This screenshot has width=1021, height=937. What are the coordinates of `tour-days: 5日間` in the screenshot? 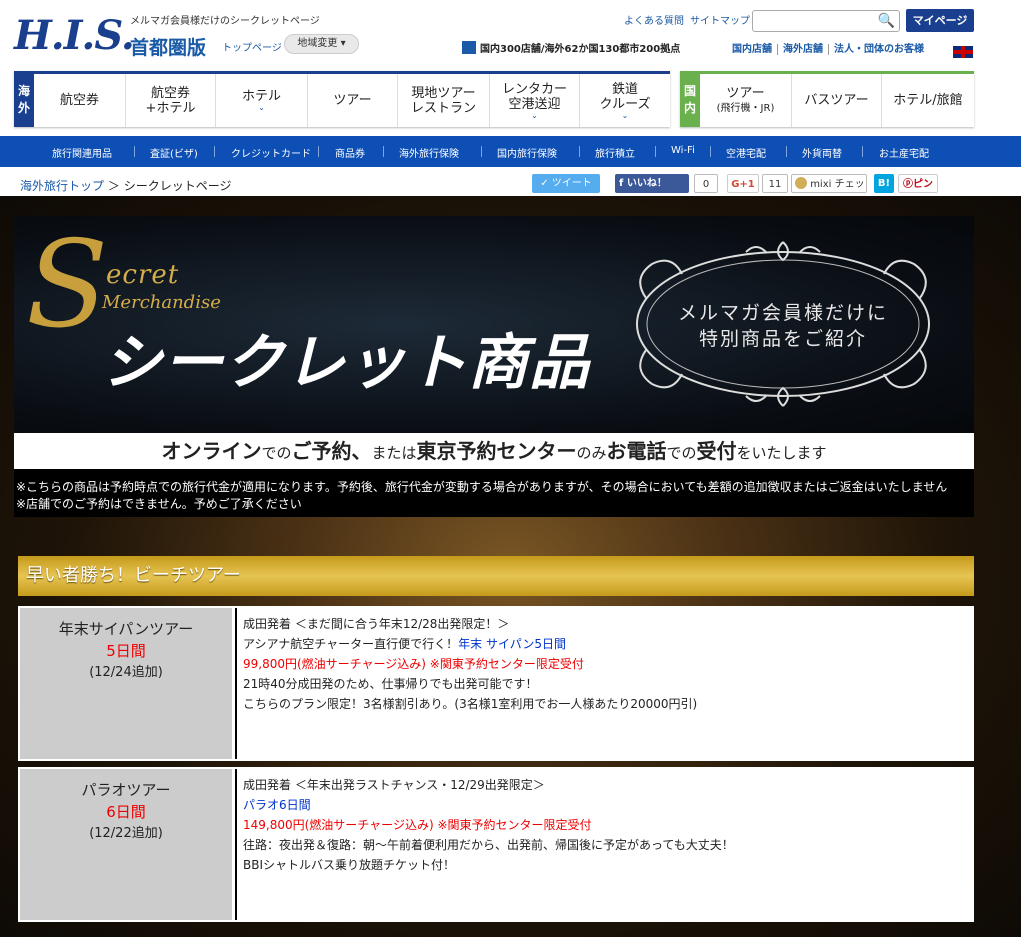 It's located at (126, 651).